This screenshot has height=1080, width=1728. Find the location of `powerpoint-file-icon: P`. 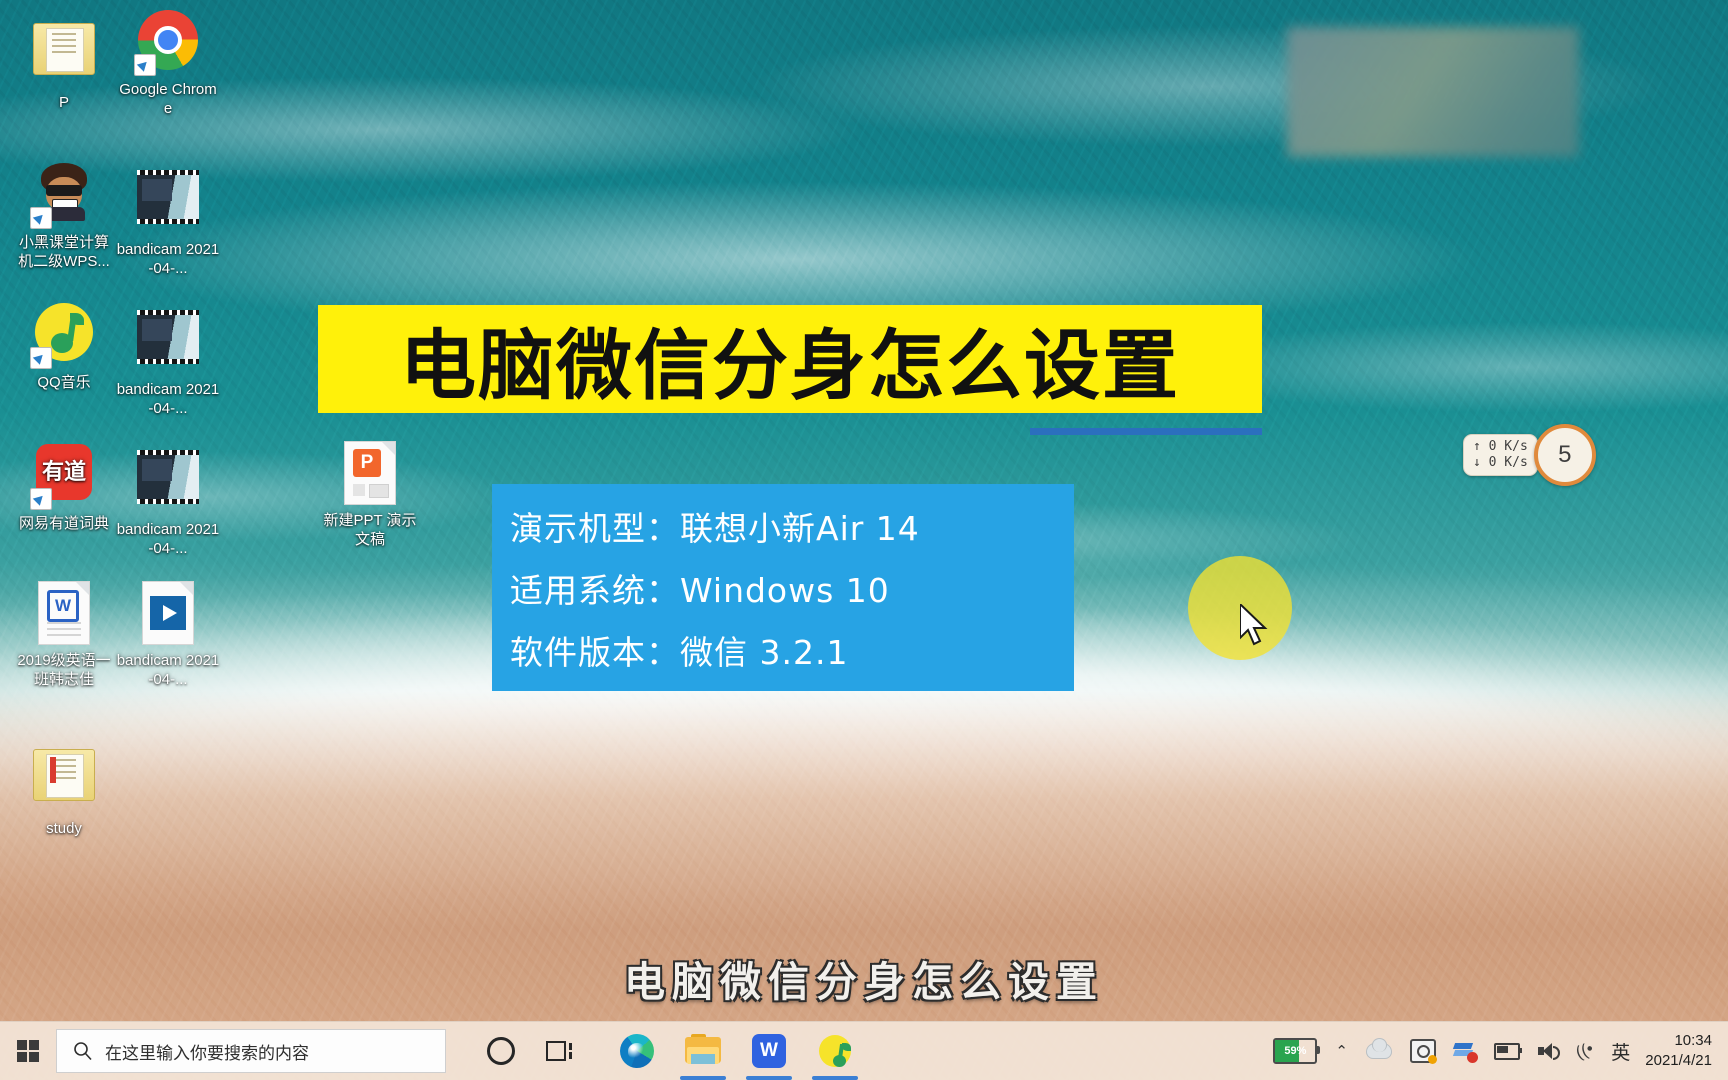

powerpoint-file-icon: P is located at coordinates (370, 473).